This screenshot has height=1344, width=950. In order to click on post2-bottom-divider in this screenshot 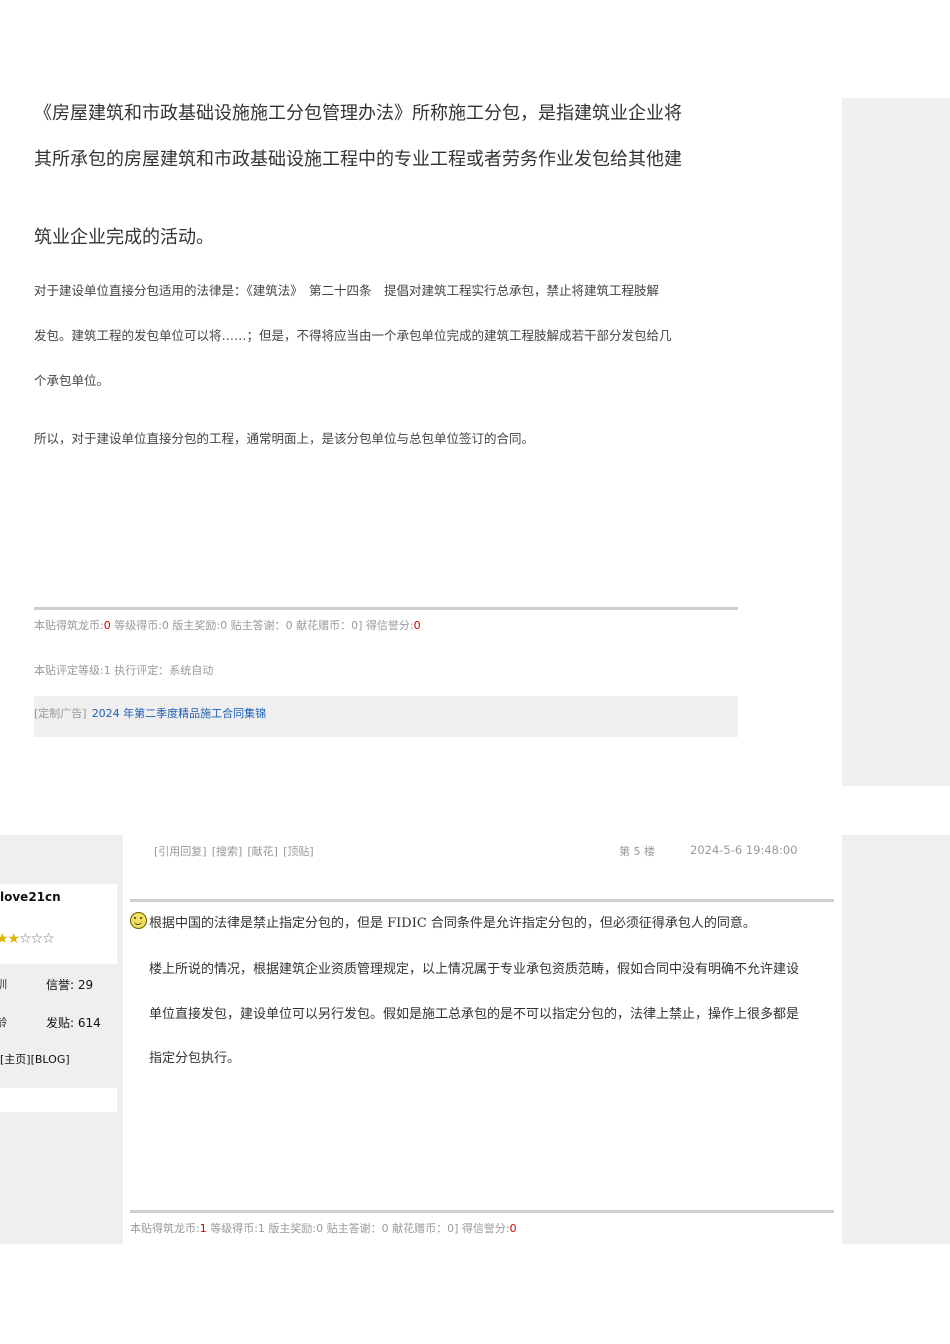, I will do `click(482, 1211)`.